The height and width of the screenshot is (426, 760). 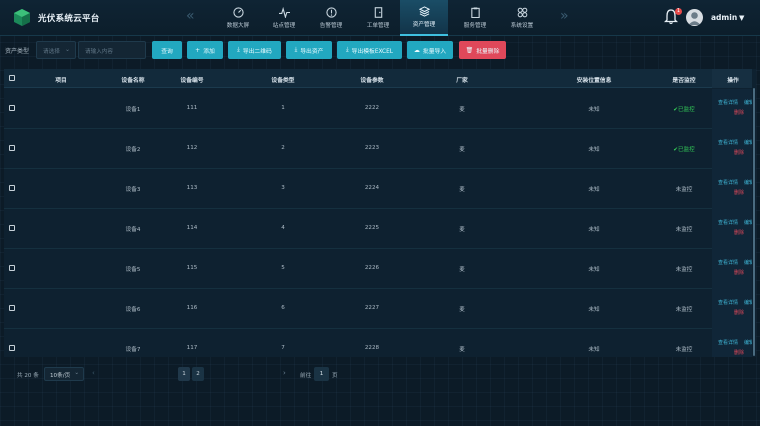 What do you see at coordinates (22, 17) in the screenshot?
I see `cube-logo-icon` at bounding box center [22, 17].